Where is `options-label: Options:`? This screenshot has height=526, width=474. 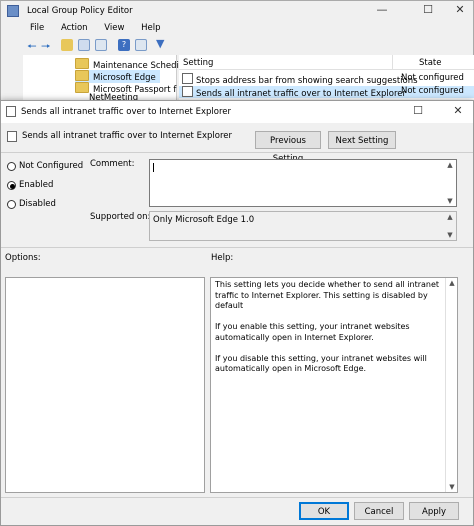 options-label: Options: is located at coordinates (23, 258).